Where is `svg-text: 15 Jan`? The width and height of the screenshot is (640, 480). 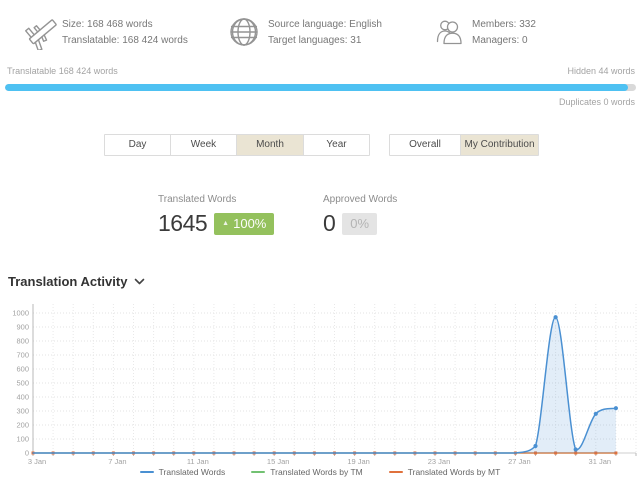
svg-text: 15 Jan is located at coordinates (278, 461).